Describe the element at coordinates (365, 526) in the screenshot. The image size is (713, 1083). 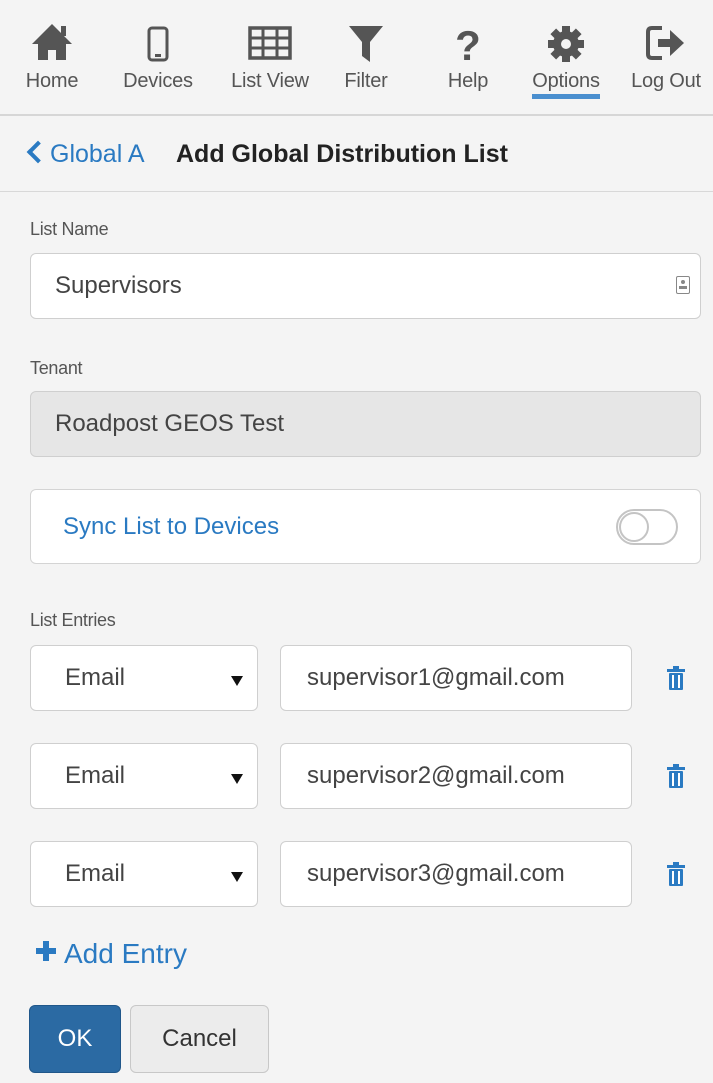
I see `sync-list-row: Sync List to Devices` at that location.